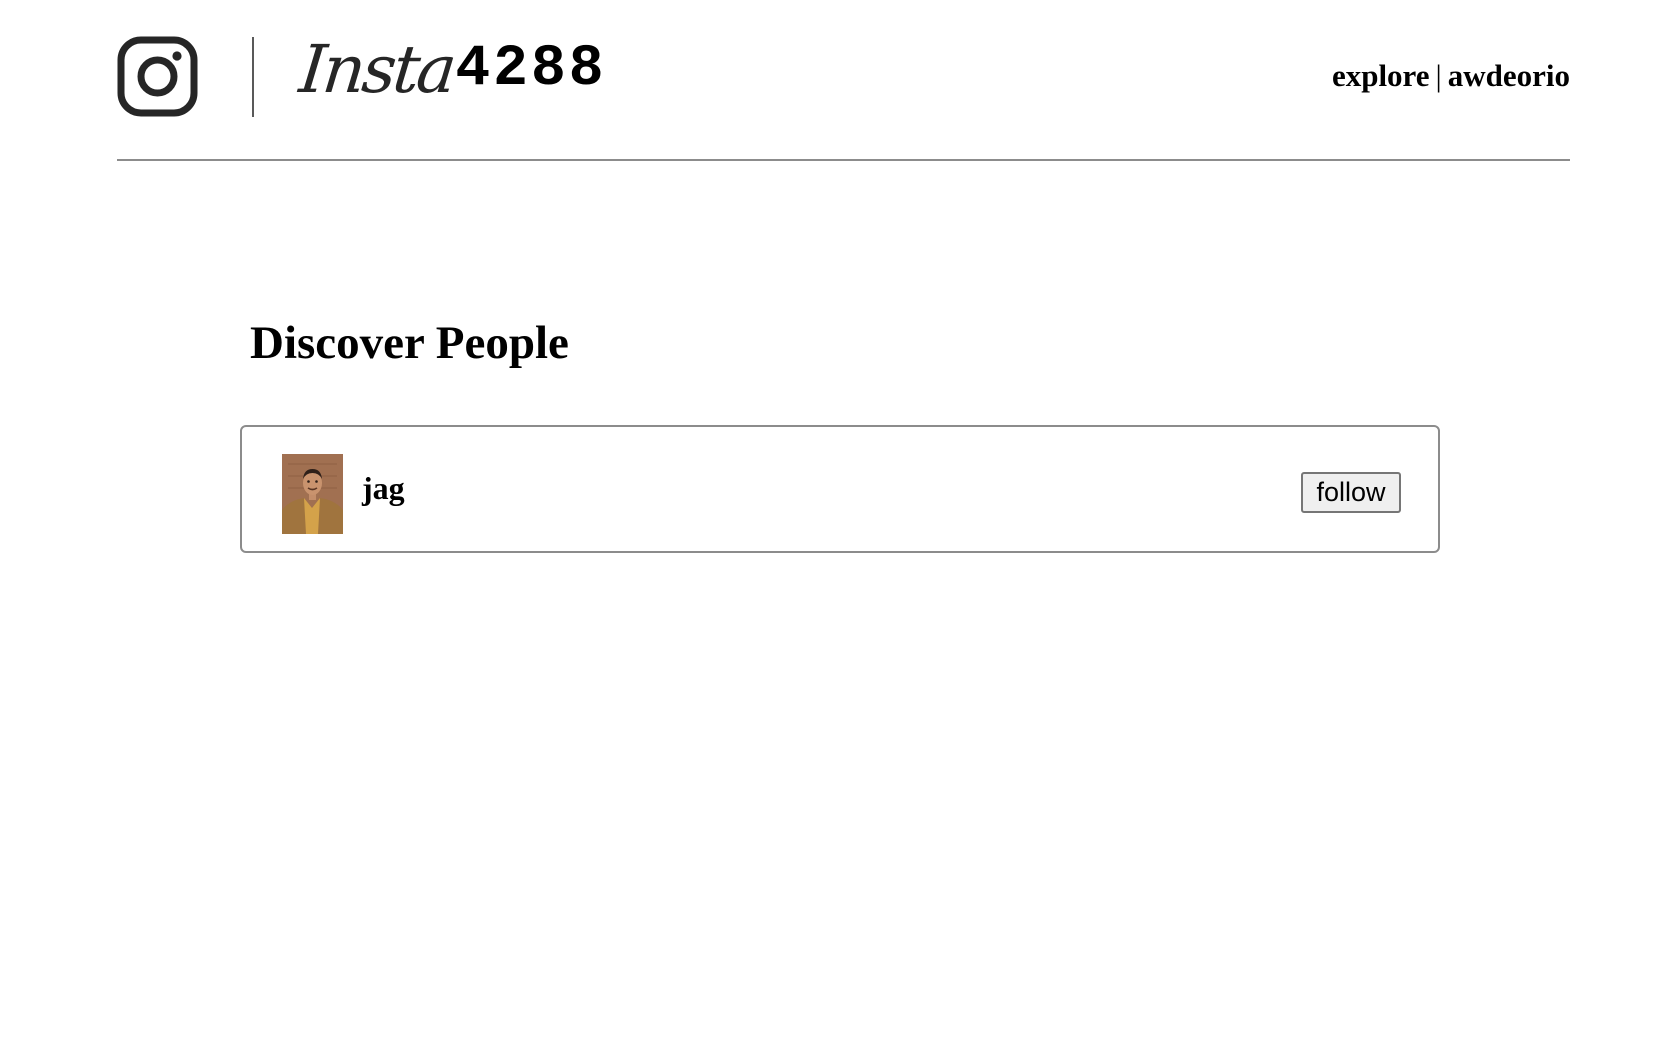 This screenshot has width=1676, height=1046. I want to click on follow-button: follow, so click(1351, 492).